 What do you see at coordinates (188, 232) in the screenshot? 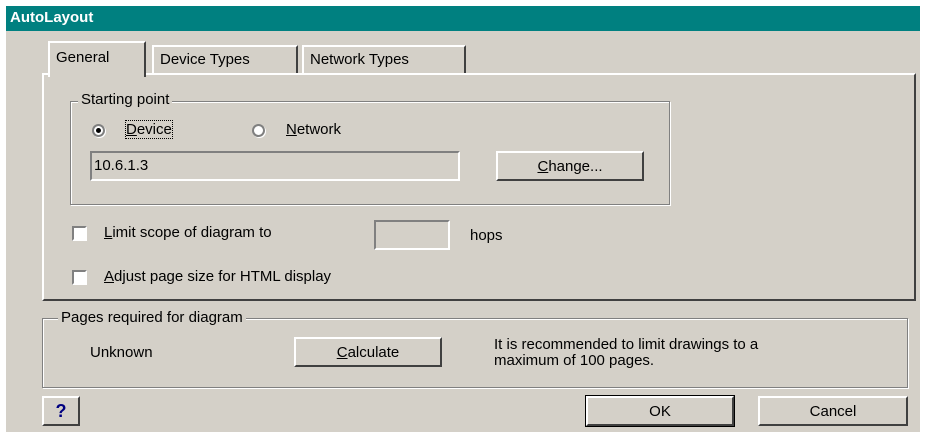
I see `limit-scope-label: Limit scope of diagram to` at bounding box center [188, 232].